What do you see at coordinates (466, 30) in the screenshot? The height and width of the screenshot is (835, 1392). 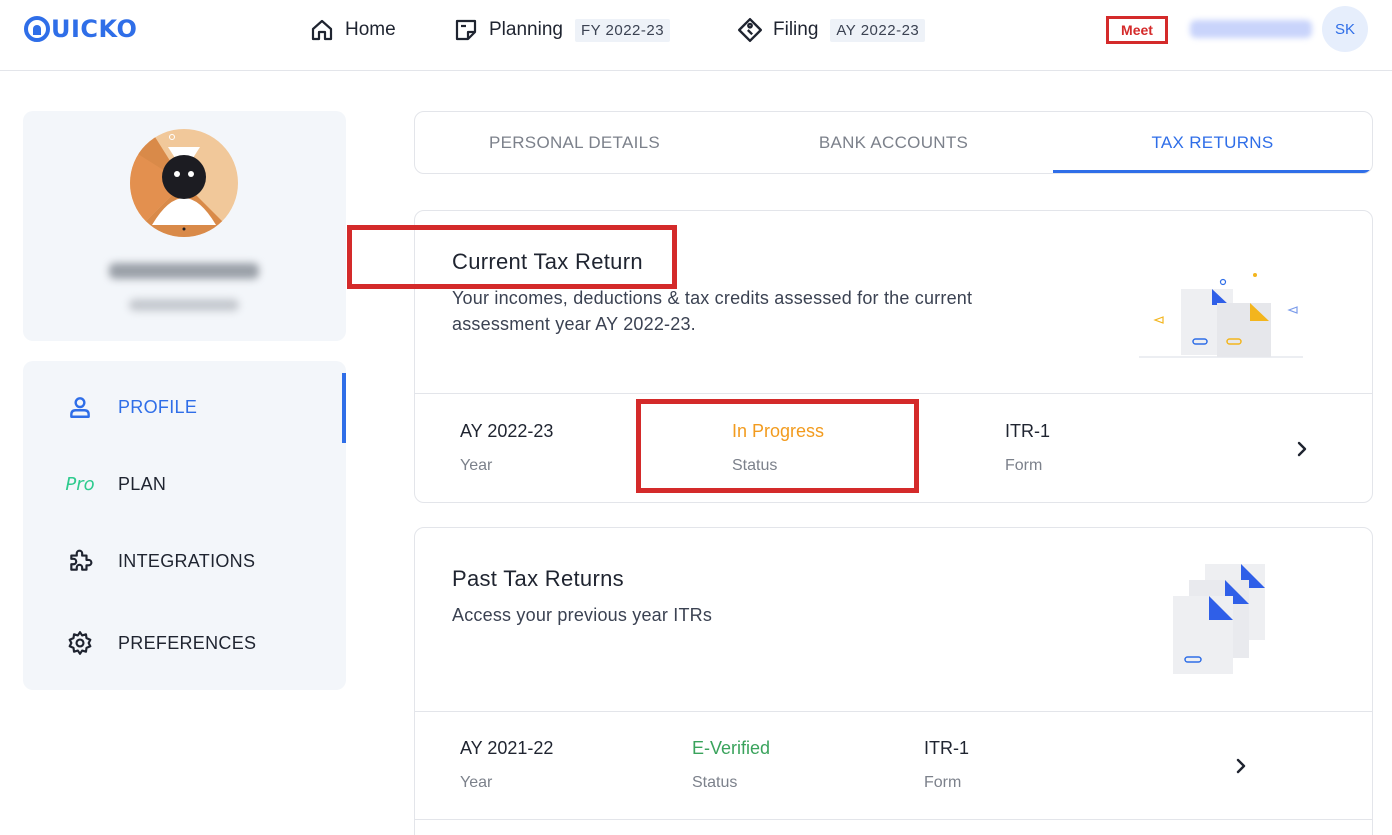 I see `planning-note-icon` at bounding box center [466, 30].